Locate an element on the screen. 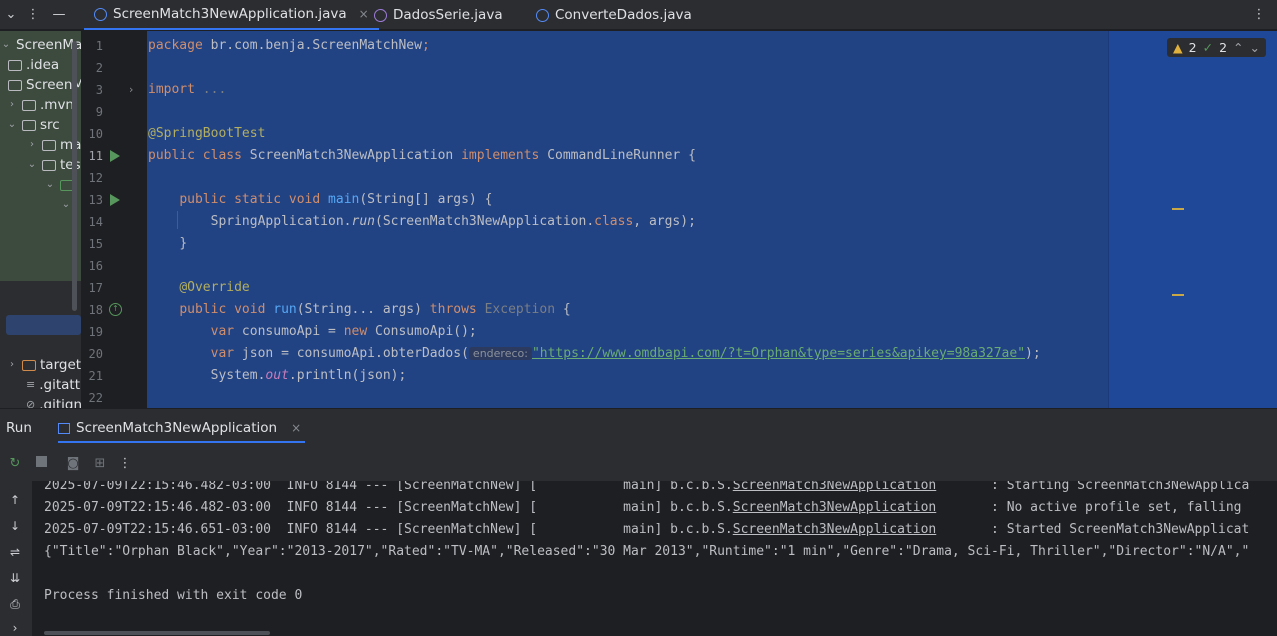 The width and height of the screenshot is (1277, 636). export-icon: ⊞ is located at coordinates (100, 464).